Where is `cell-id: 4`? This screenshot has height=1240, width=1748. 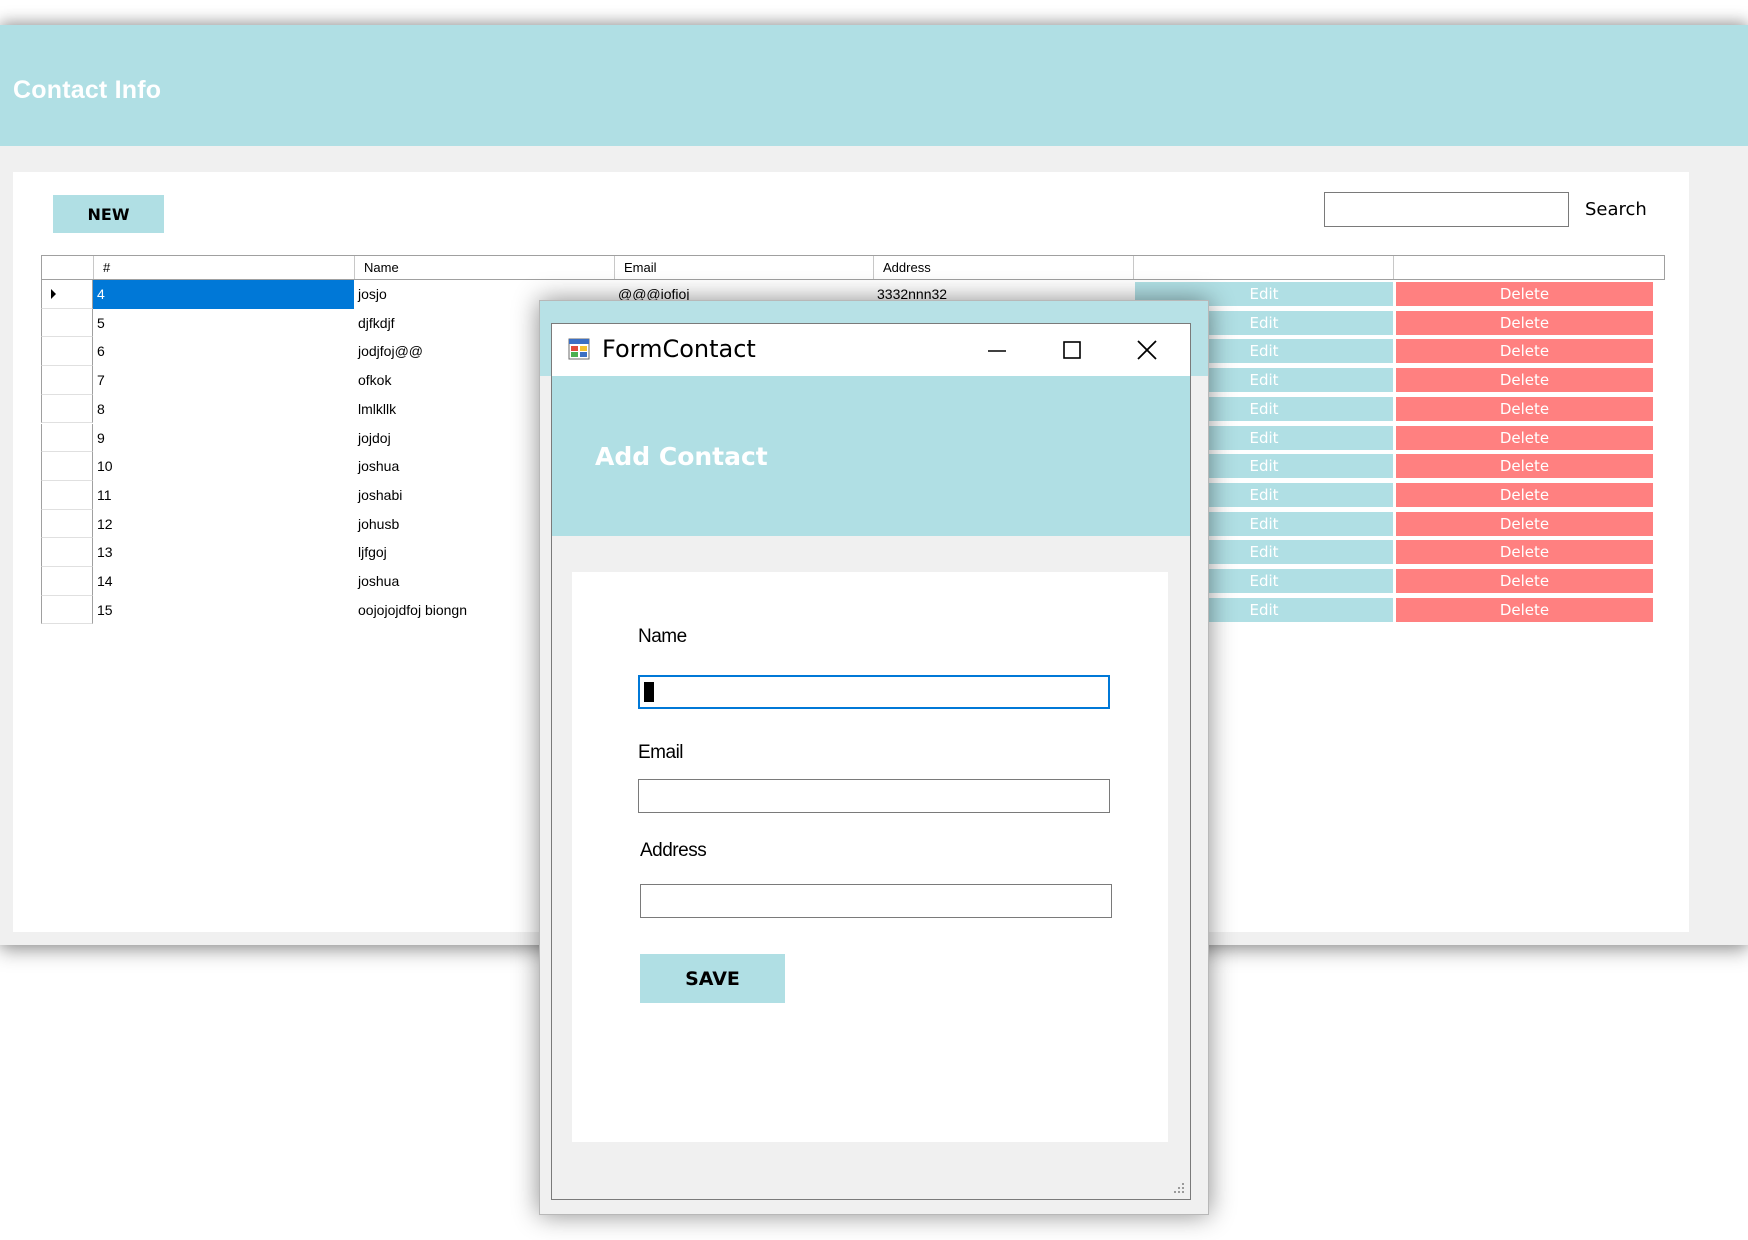
cell-id: 4 is located at coordinates (223, 294).